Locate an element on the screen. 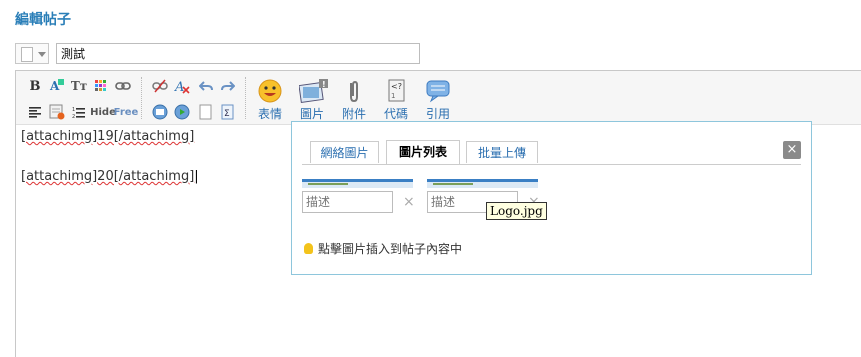  page-title: 編輯帖子 is located at coordinates (43, 20).